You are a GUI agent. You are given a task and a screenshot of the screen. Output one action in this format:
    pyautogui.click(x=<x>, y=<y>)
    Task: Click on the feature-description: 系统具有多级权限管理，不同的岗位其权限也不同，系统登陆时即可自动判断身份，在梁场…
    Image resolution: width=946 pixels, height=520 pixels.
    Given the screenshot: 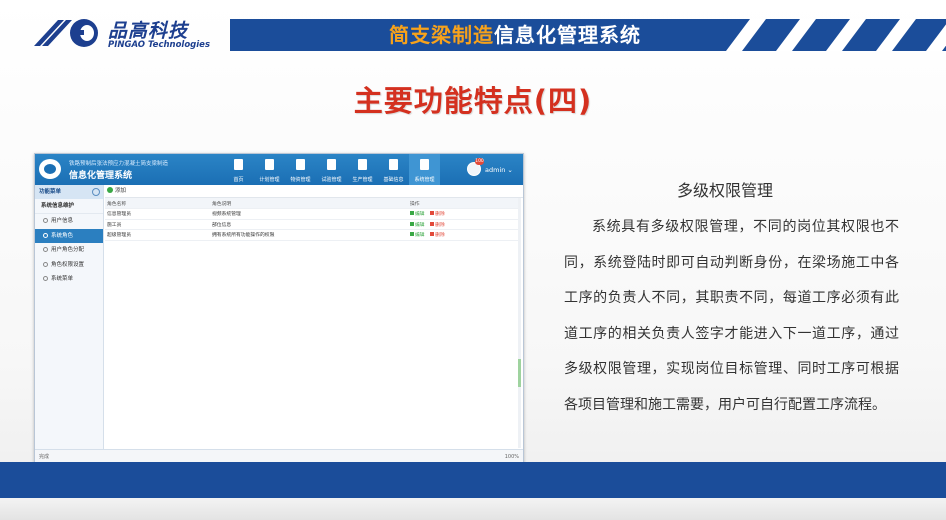 What is the action you would take?
    pyautogui.click(x=731, y=316)
    